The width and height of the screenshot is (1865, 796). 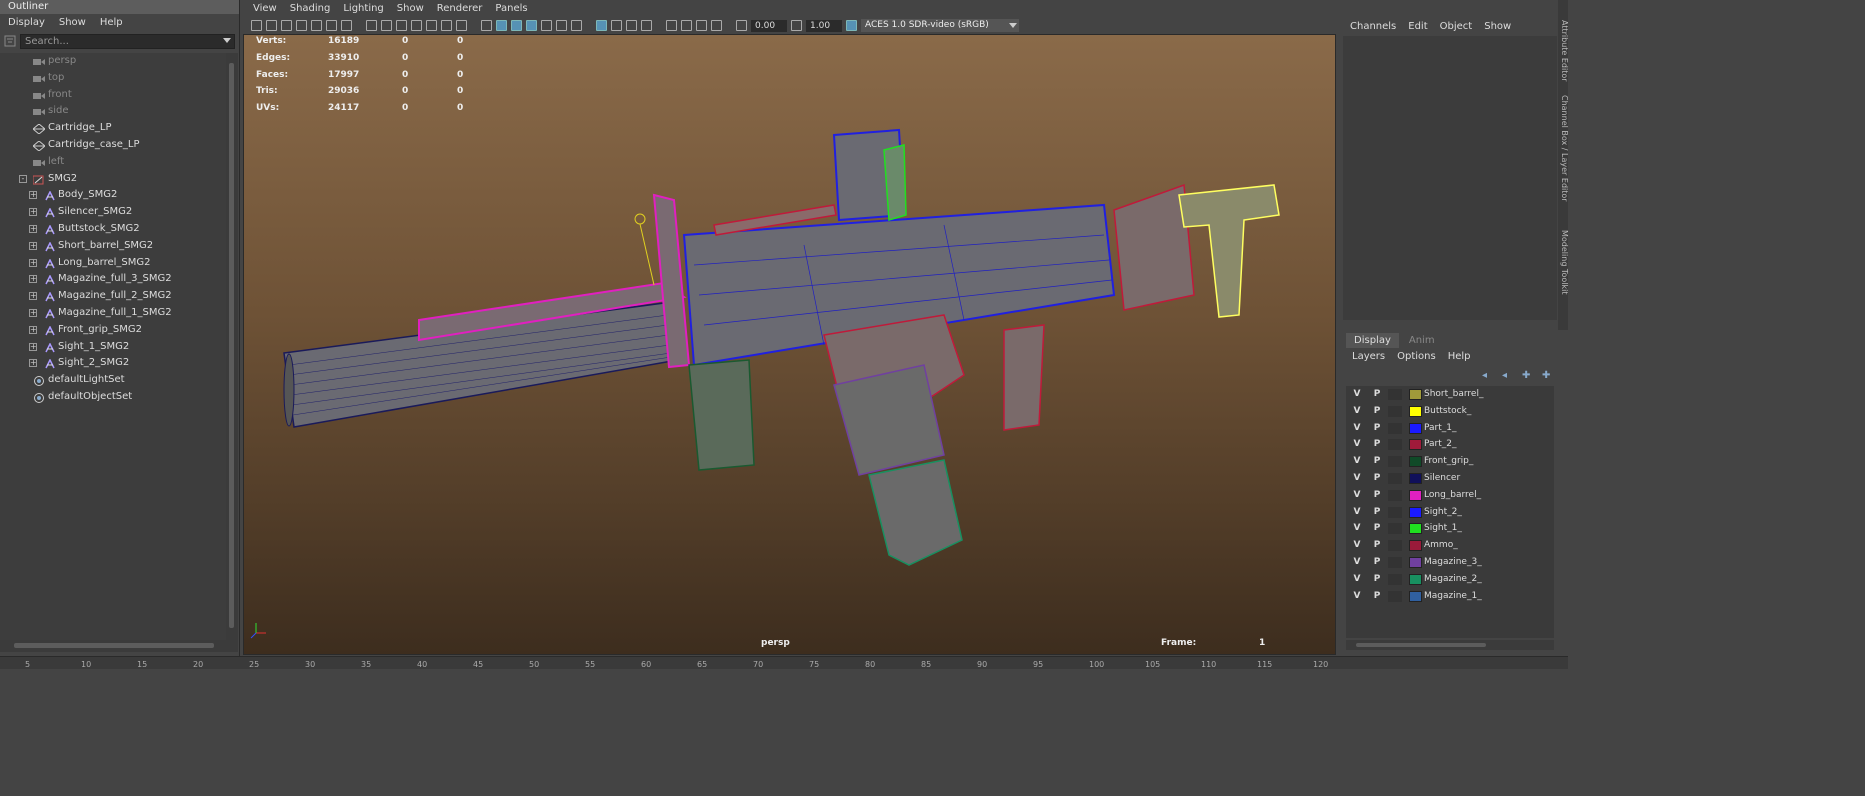 I want to click on viewport-menu-show: Show, so click(x=410, y=8).